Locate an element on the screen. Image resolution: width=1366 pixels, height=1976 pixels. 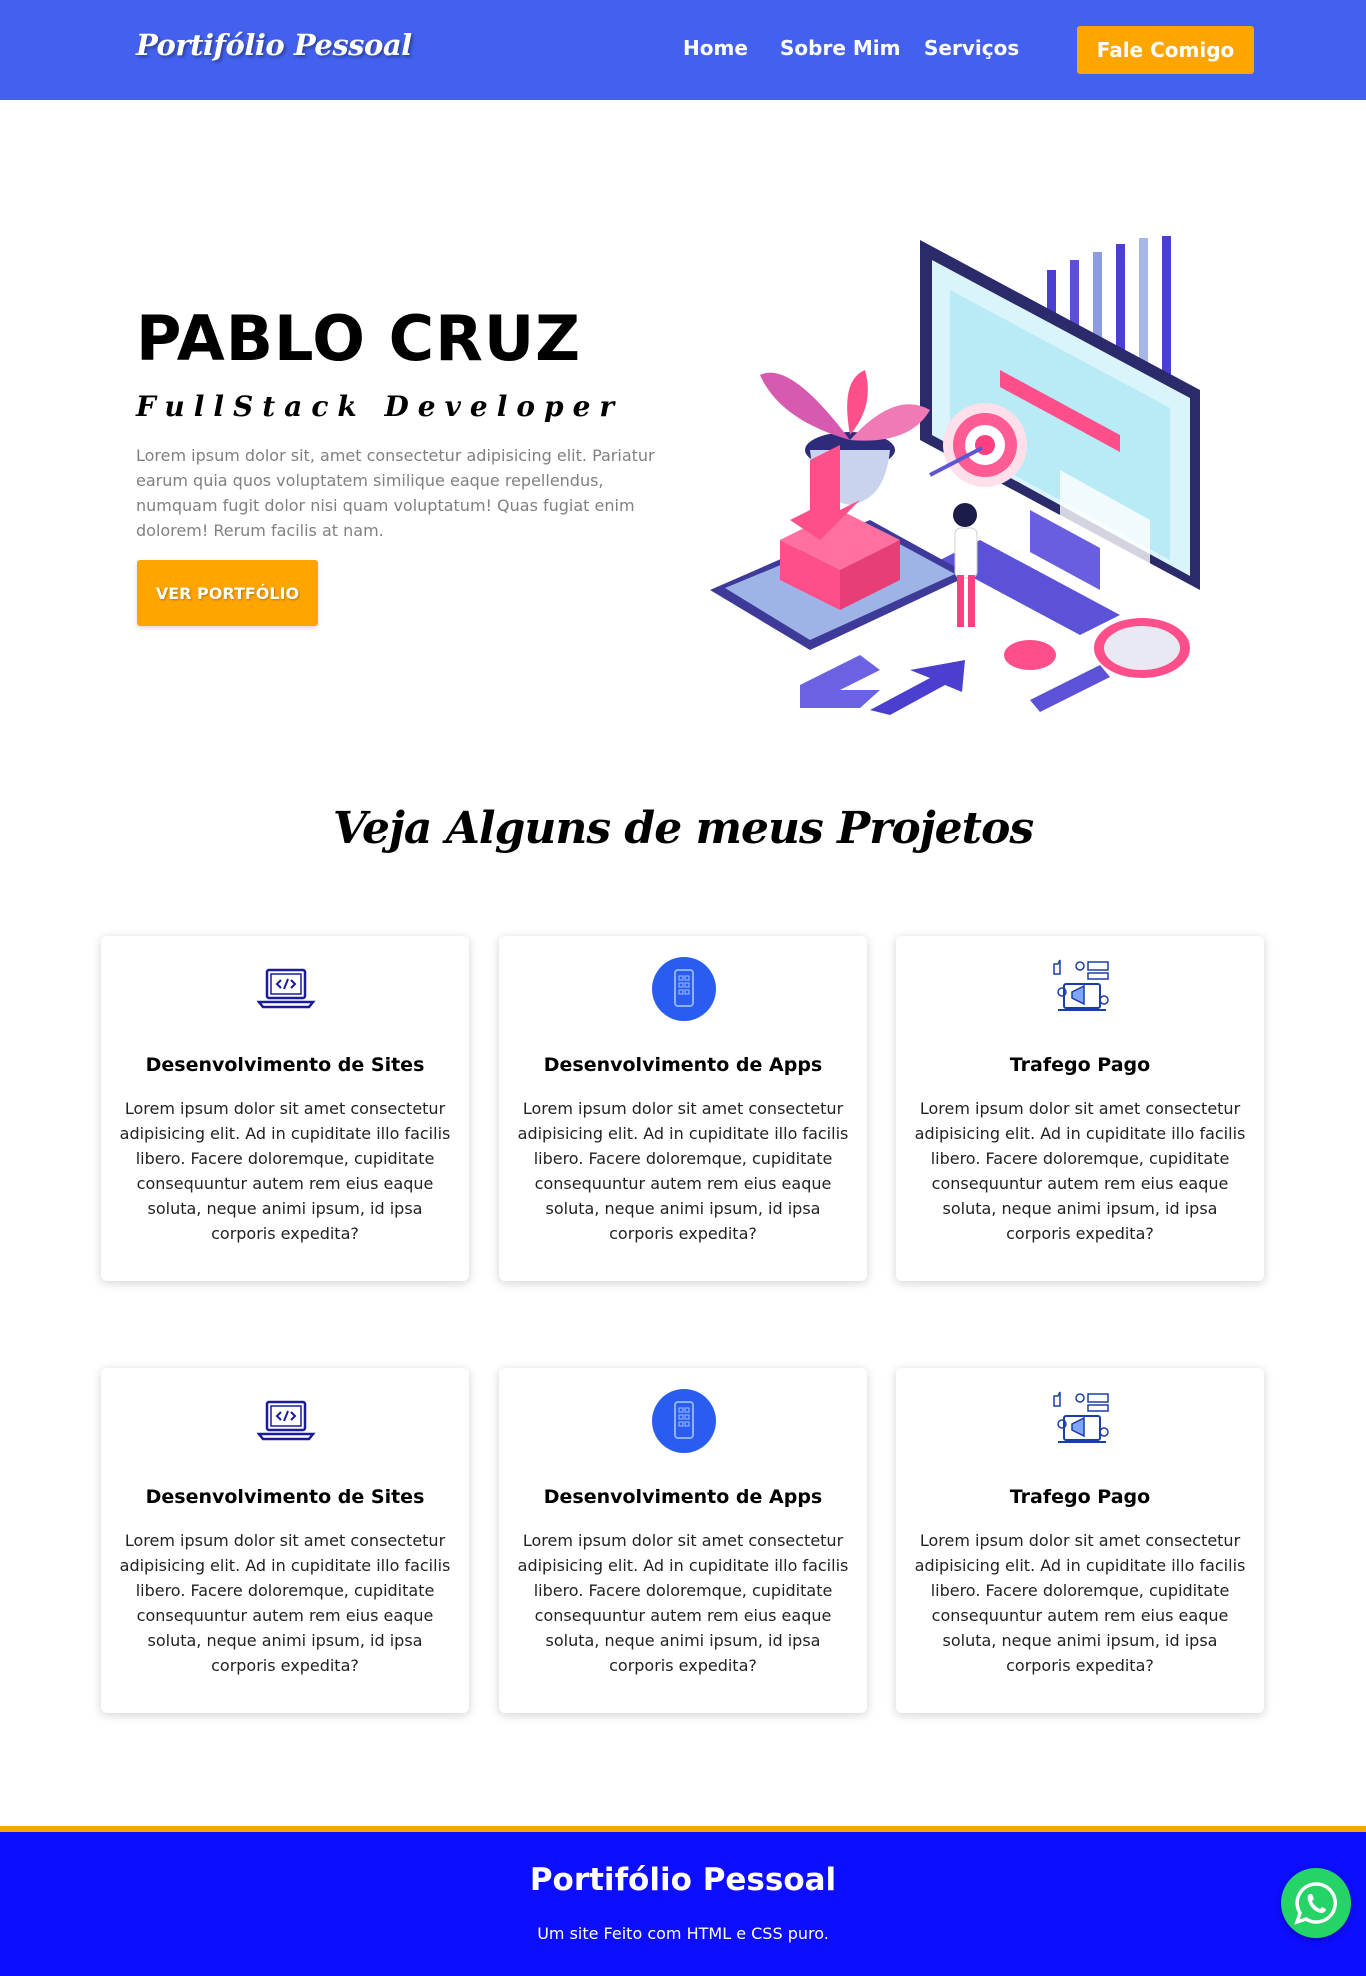
footer-text: Um site Feito com HTML e CSS puro. is located at coordinates (683, 1933).